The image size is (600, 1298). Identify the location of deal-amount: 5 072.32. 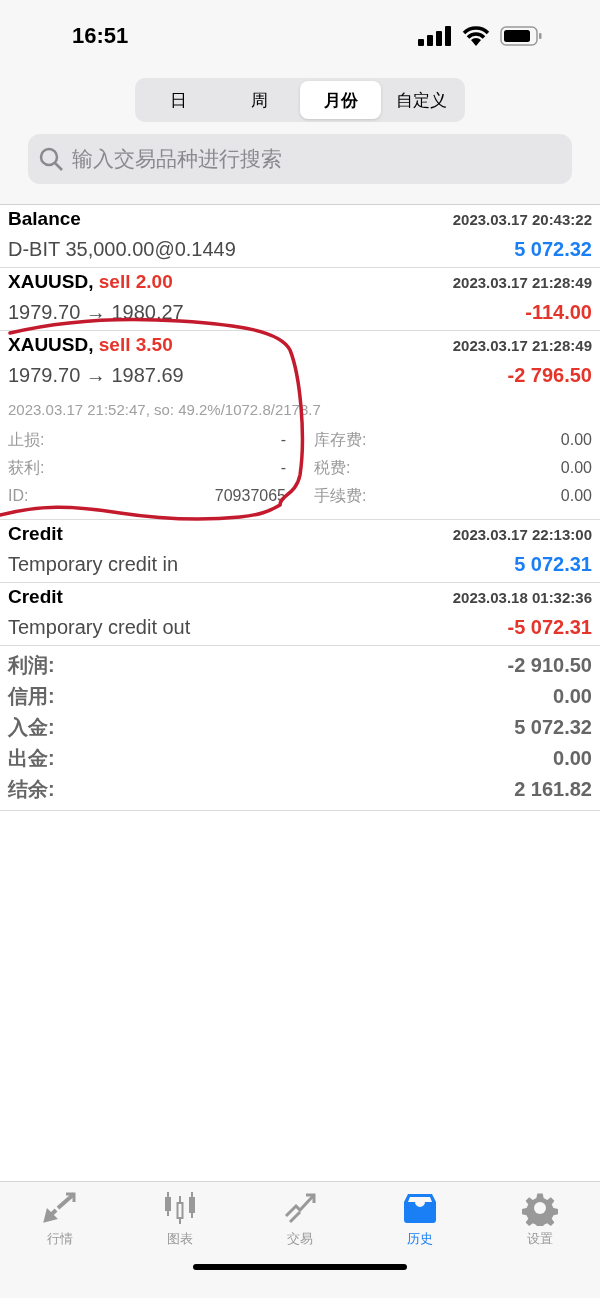
(553, 249).